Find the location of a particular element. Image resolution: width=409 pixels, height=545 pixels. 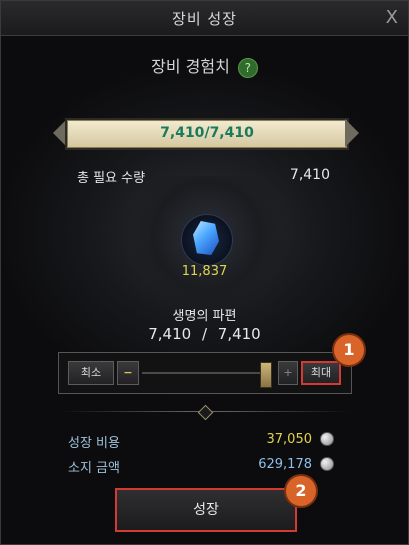

bar-left-cap-icon is located at coordinates (60, 133).